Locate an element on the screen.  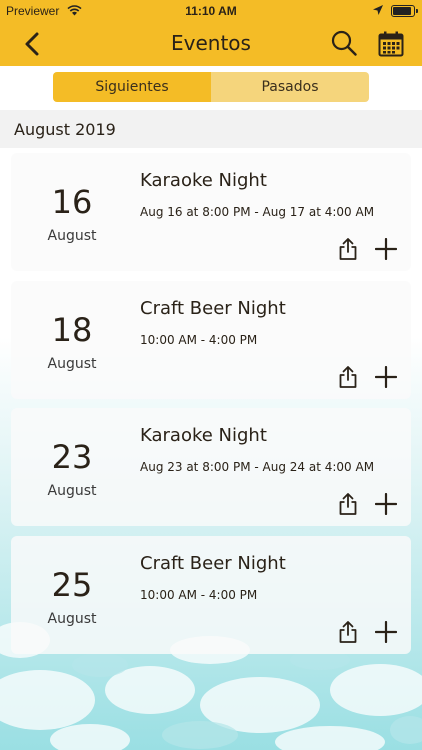
status-bar: Previewer 11:10 AM is located at coordinates (211, 11).